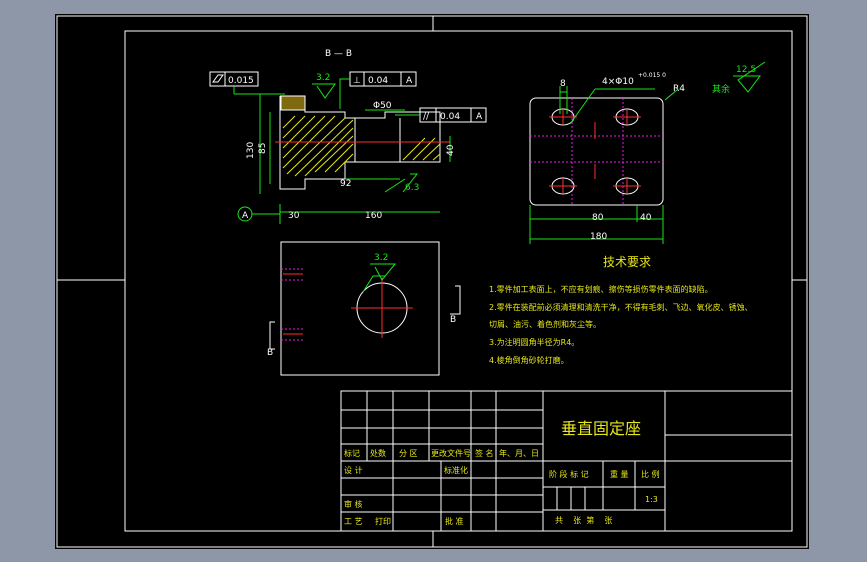  What do you see at coordinates (382, 106) in the screenshot?
I see `dim-phi50: Φ50` at bounding box center [382, 106].